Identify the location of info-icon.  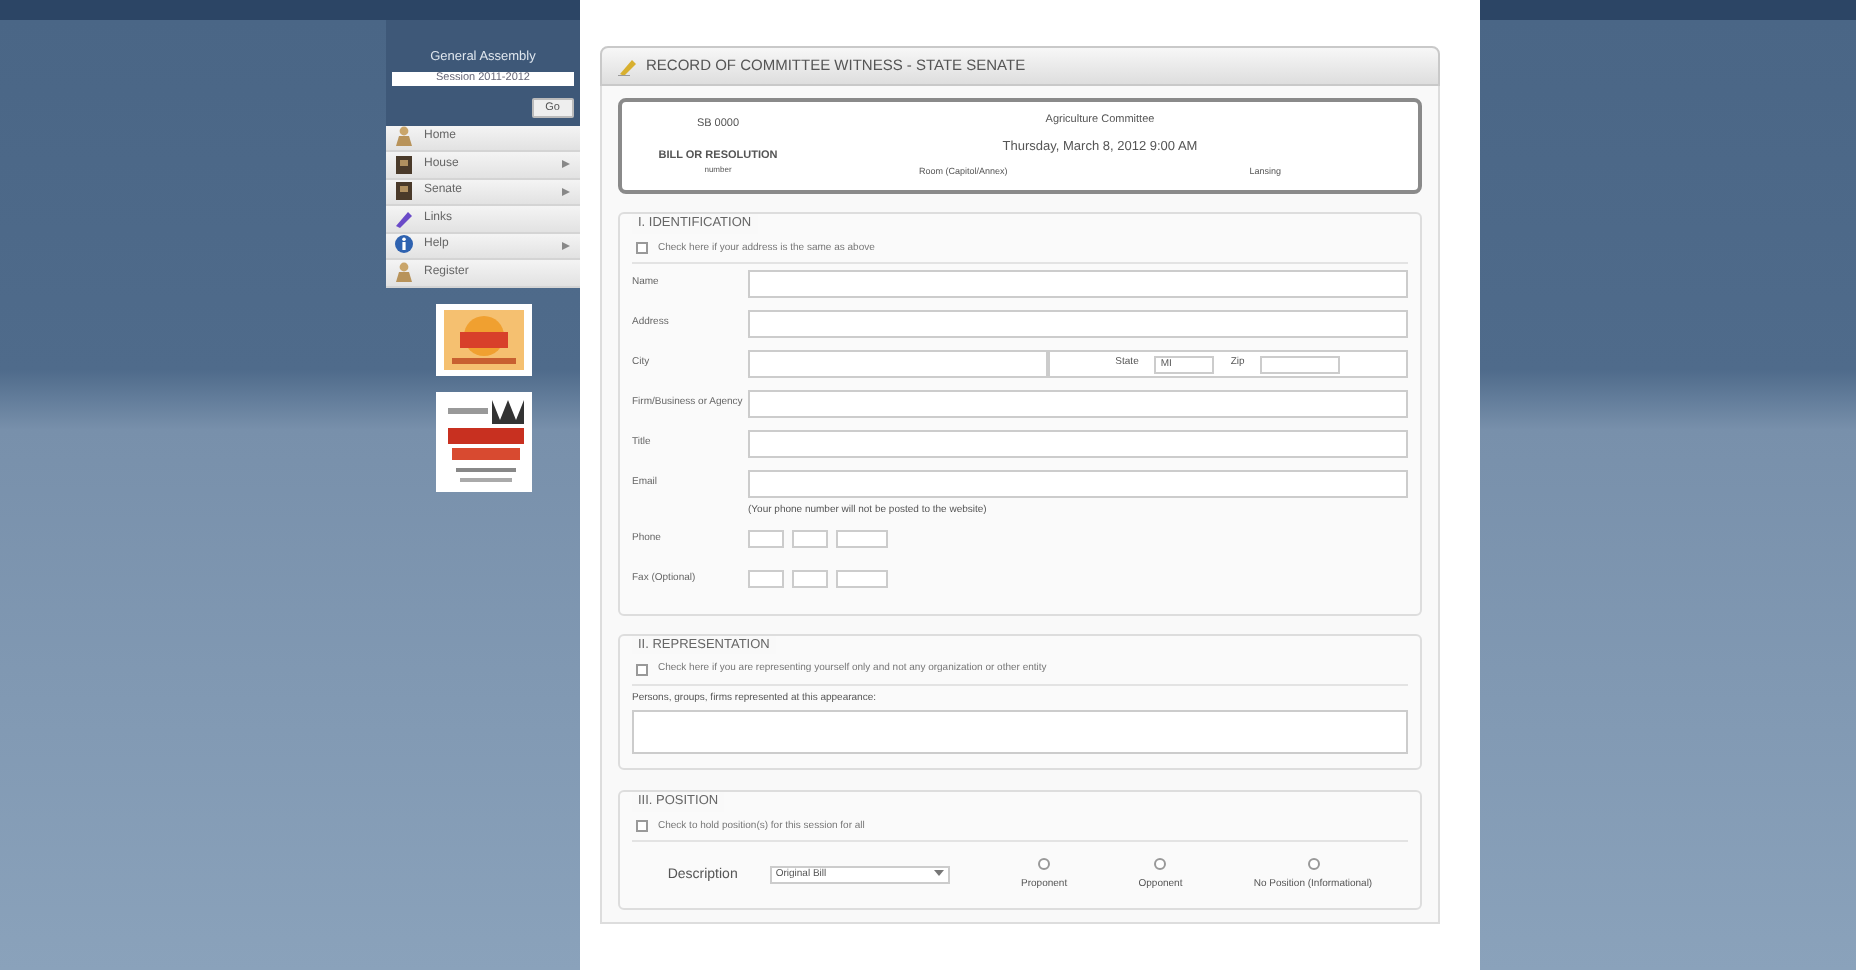
(404, 245).